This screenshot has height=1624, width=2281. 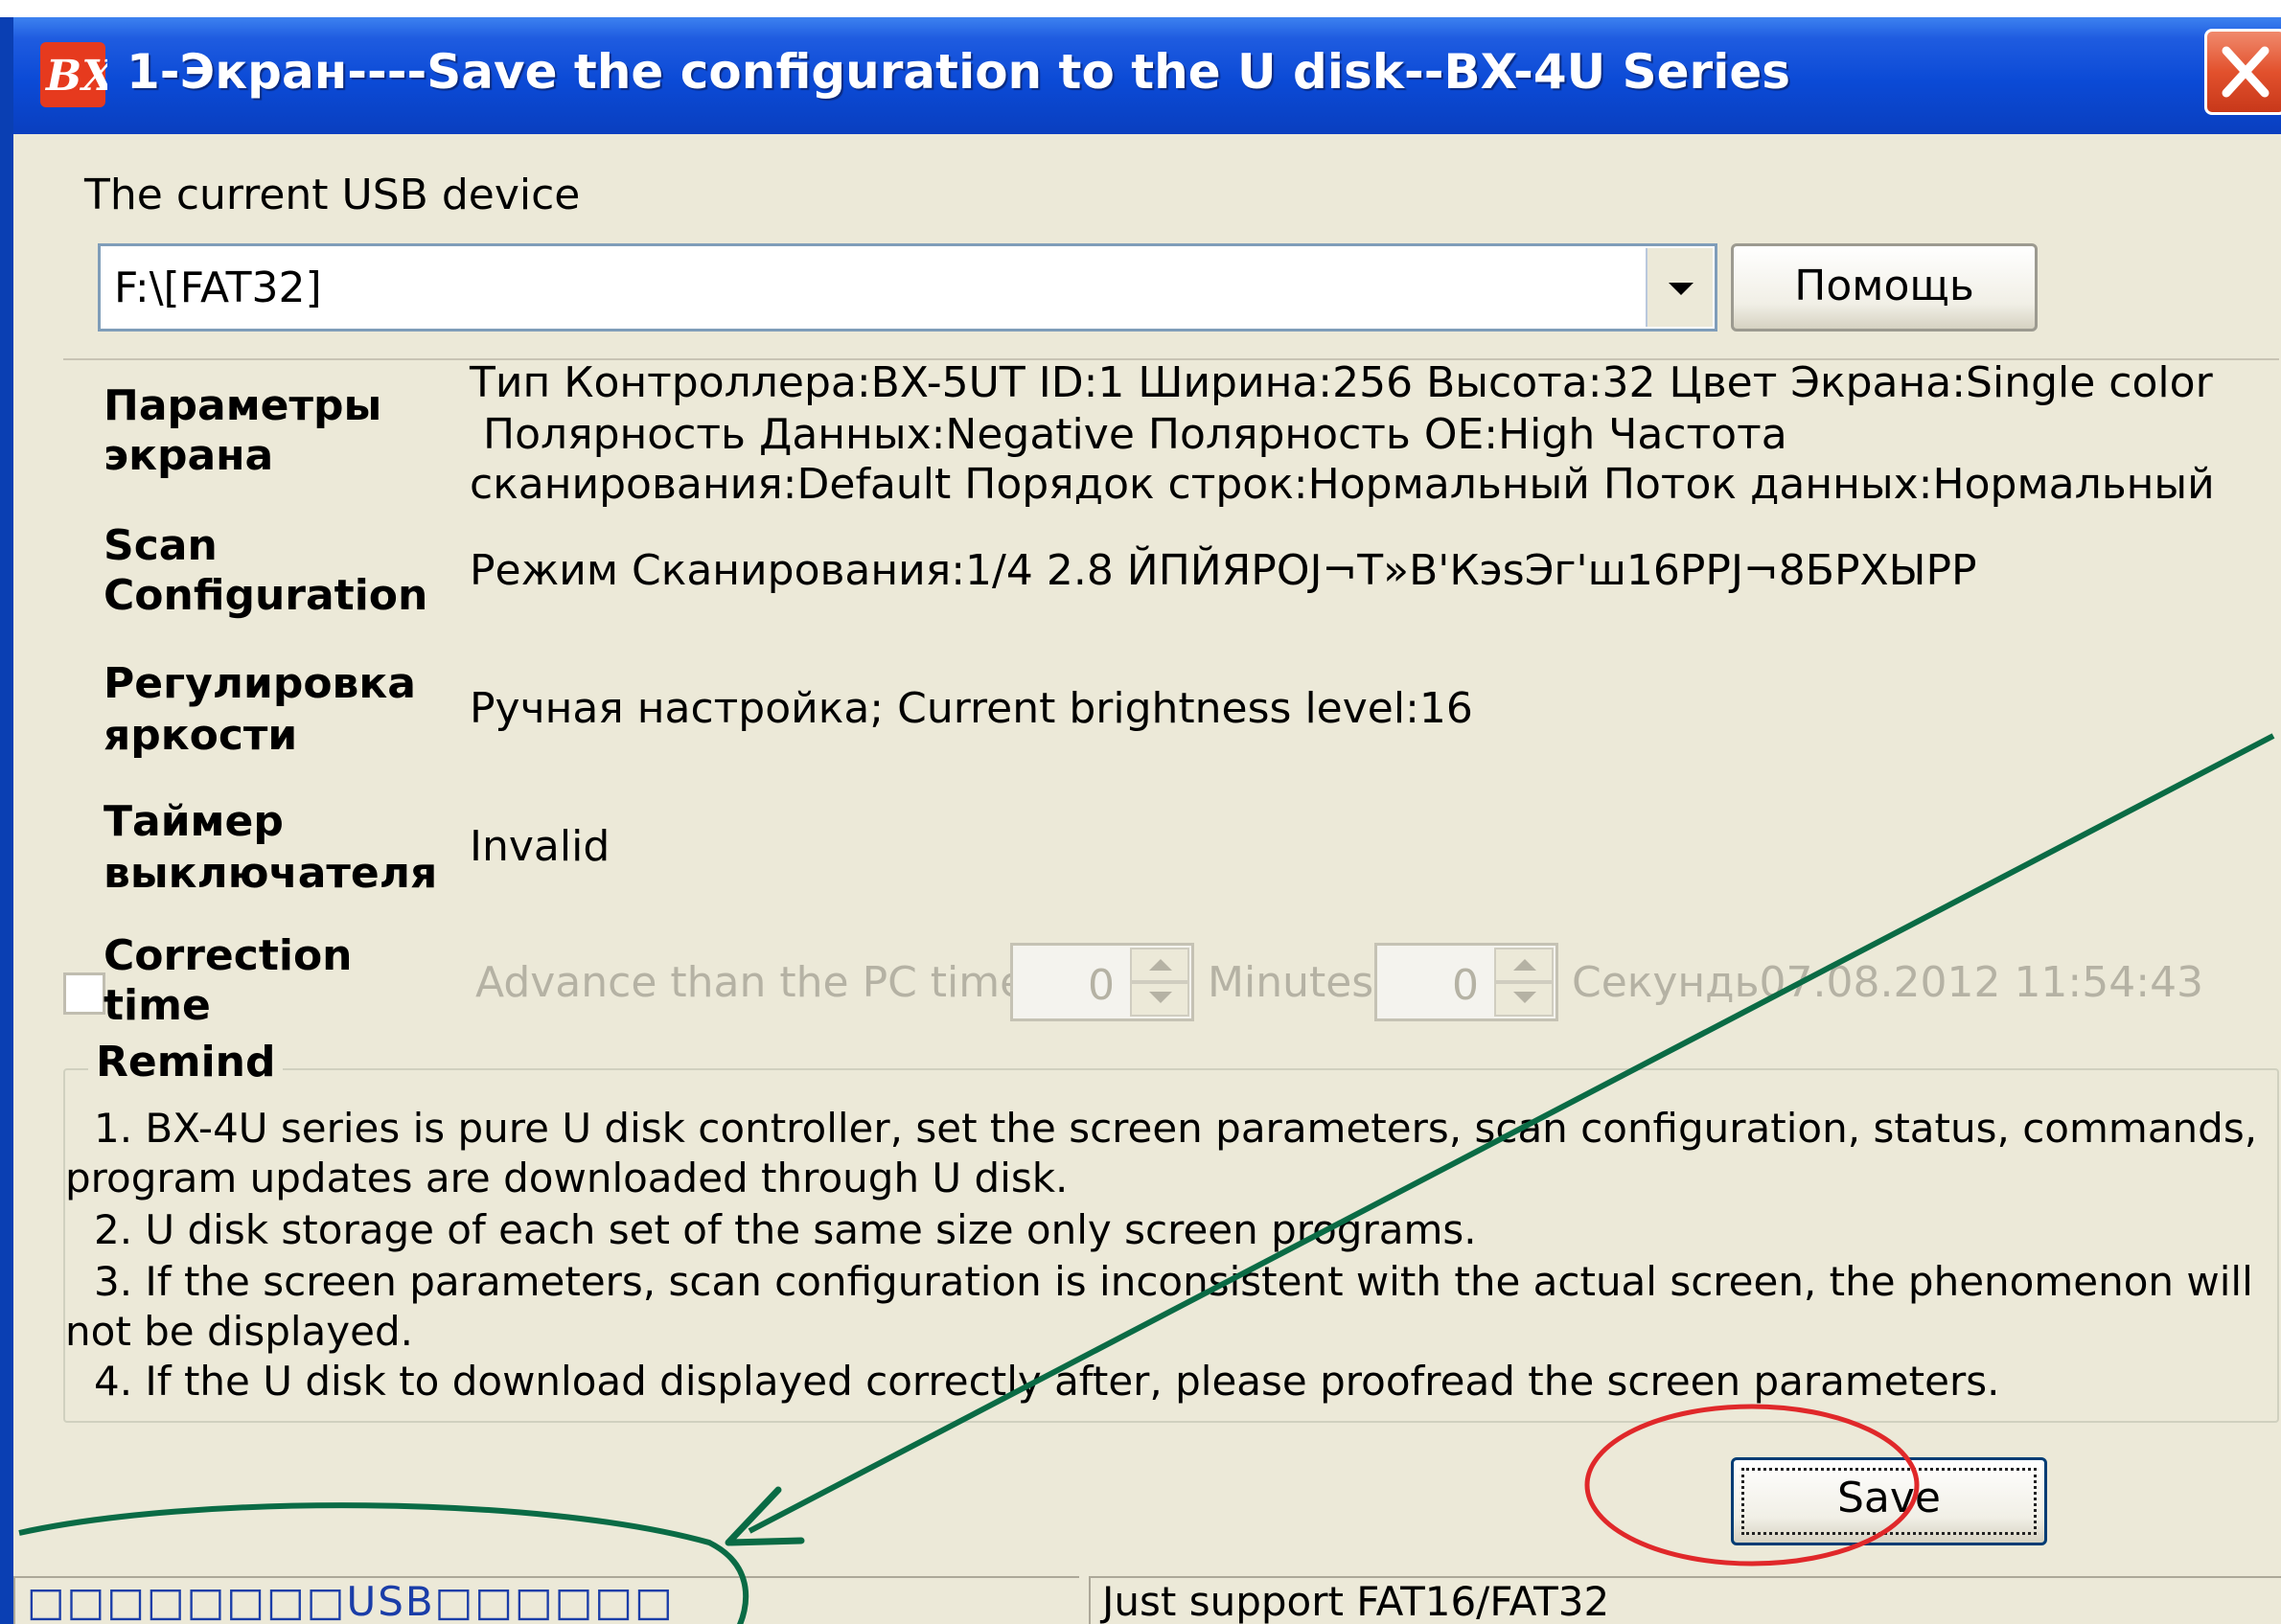 What do you see at coordinates (189, 455) in the screenshot?
I see `screen-params-label-2: экрана` at bounding box center [189, 455].